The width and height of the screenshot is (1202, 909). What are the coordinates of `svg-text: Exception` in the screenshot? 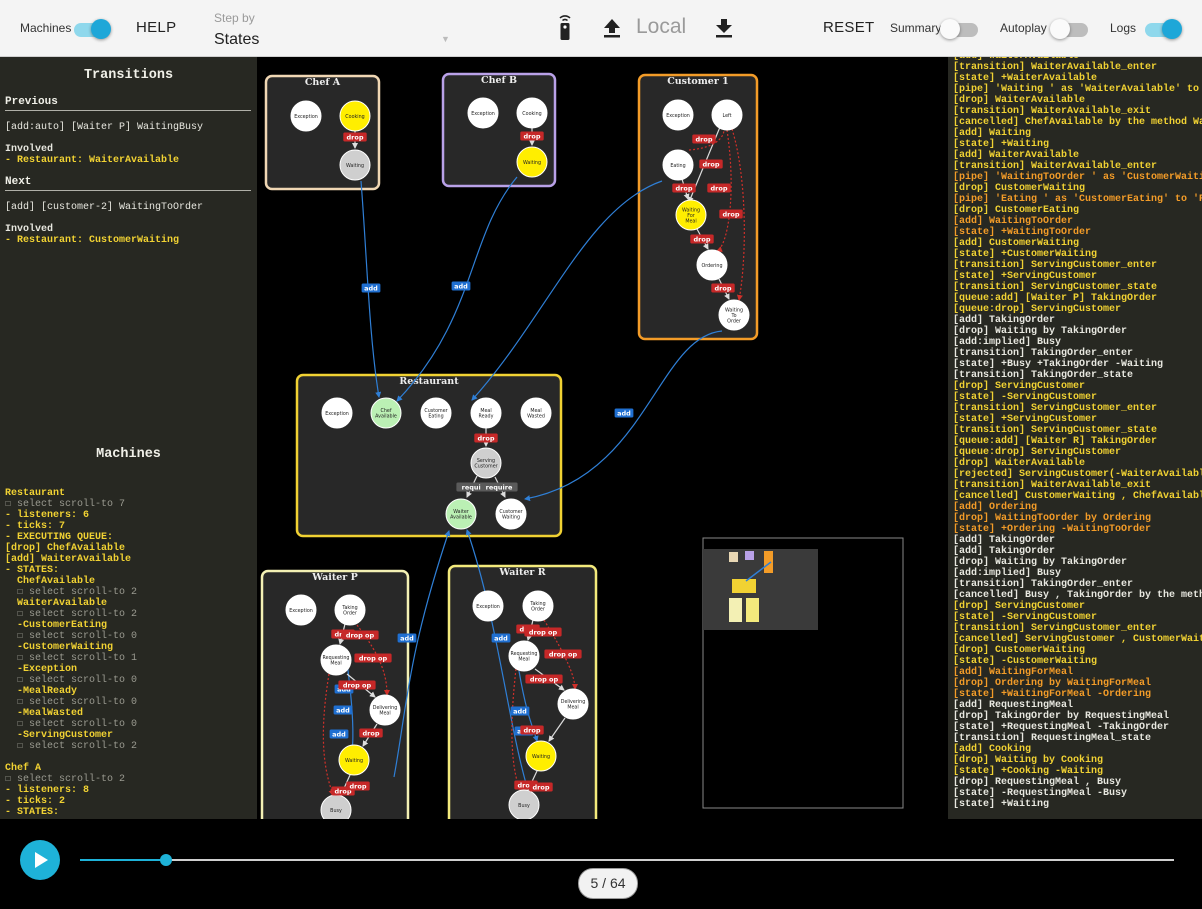 It's located at (483, 114).